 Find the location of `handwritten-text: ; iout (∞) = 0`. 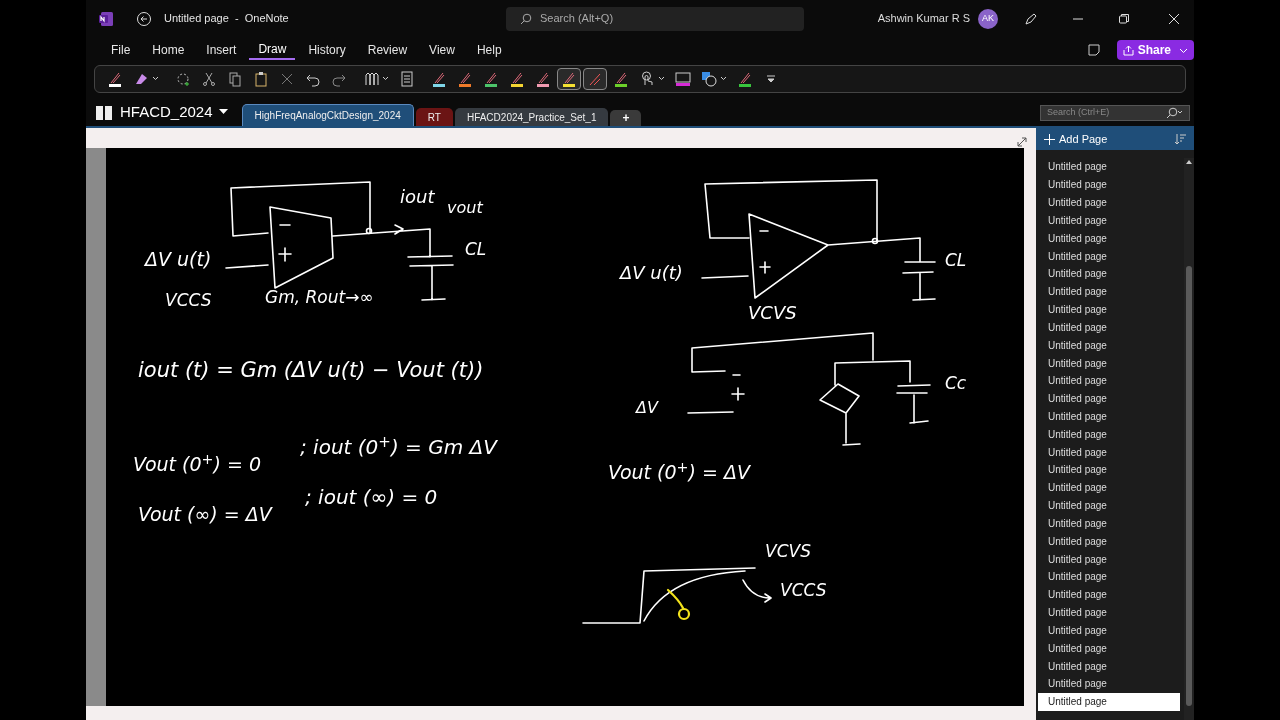

handwritten-text: ; iout (∞) = 0 is located at coordinates (371, 497).